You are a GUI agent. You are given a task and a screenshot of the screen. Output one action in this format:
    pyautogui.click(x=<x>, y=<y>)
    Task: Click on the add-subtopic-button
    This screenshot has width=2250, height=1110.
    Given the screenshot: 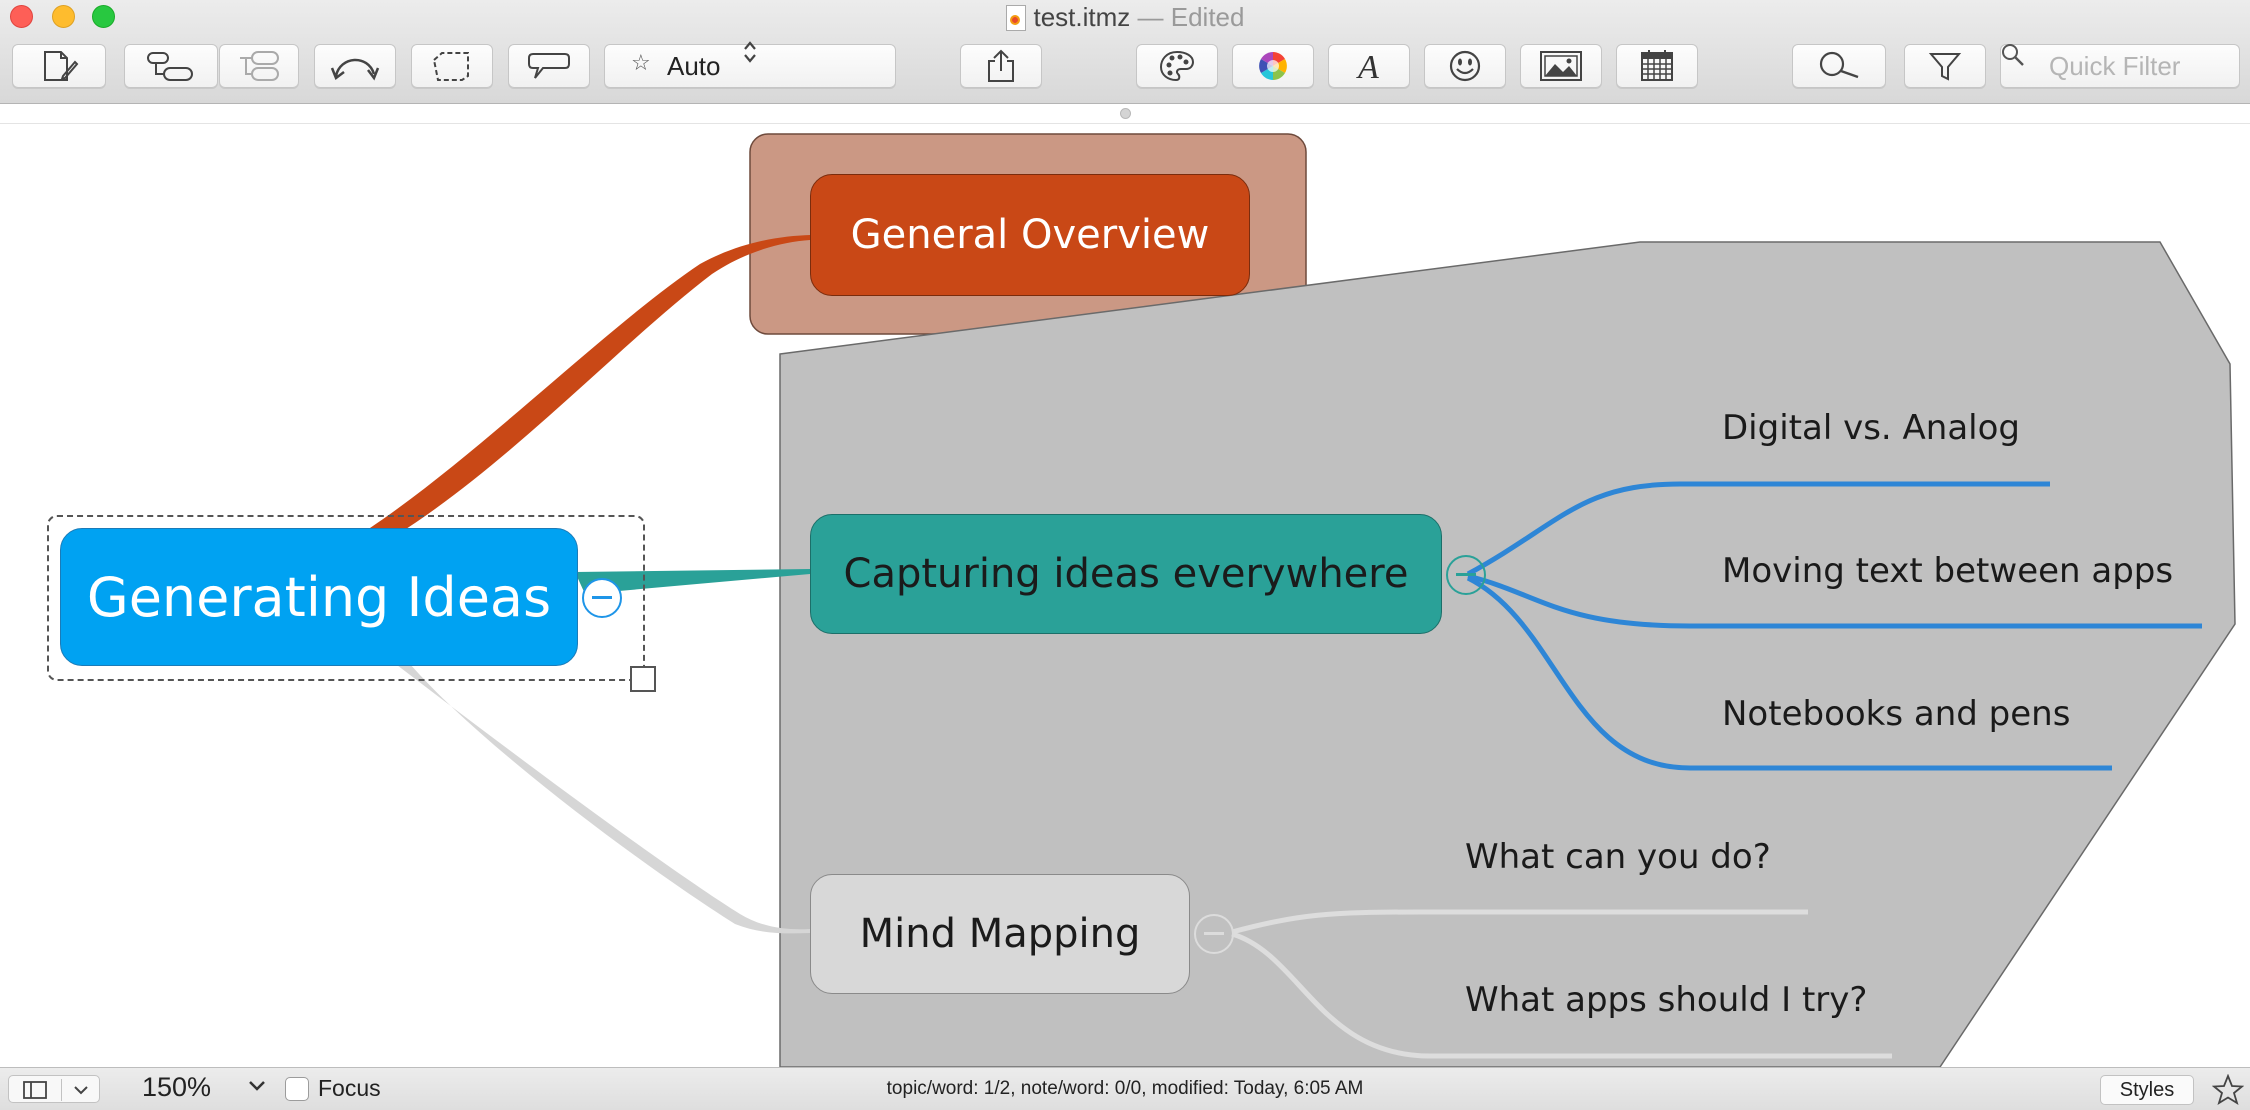 What is the action you would take?
    pyautogui.click(x=259, y=66)
    